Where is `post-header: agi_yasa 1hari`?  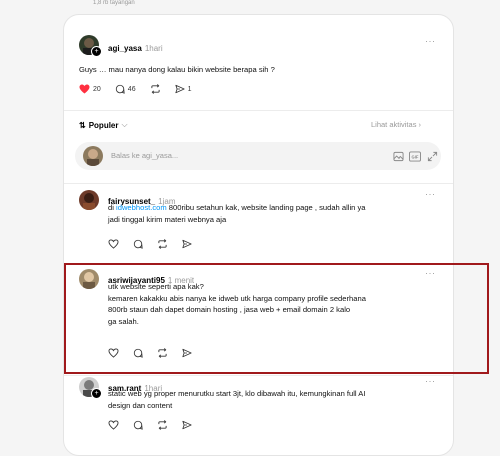 post-header: agi_yasa 1hari is located at coordinates (135, 47).